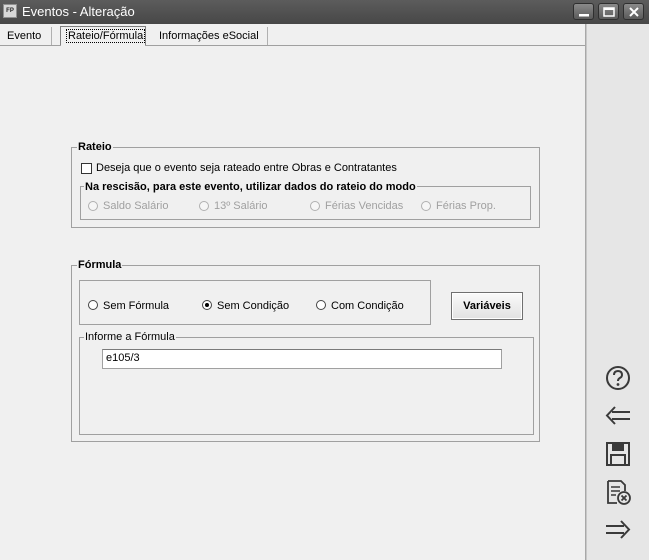 The height and width of the screenshot is (560, 649). I want to click on com-condicao-radio, so click(321, 305).